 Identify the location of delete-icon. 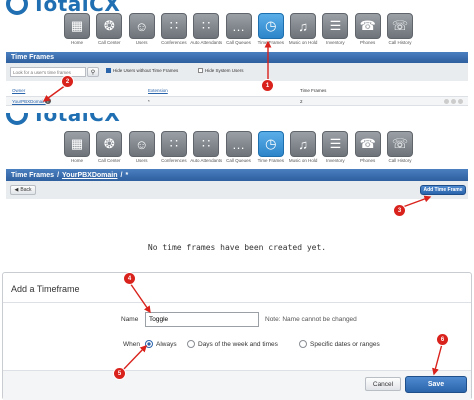
(460, 101).